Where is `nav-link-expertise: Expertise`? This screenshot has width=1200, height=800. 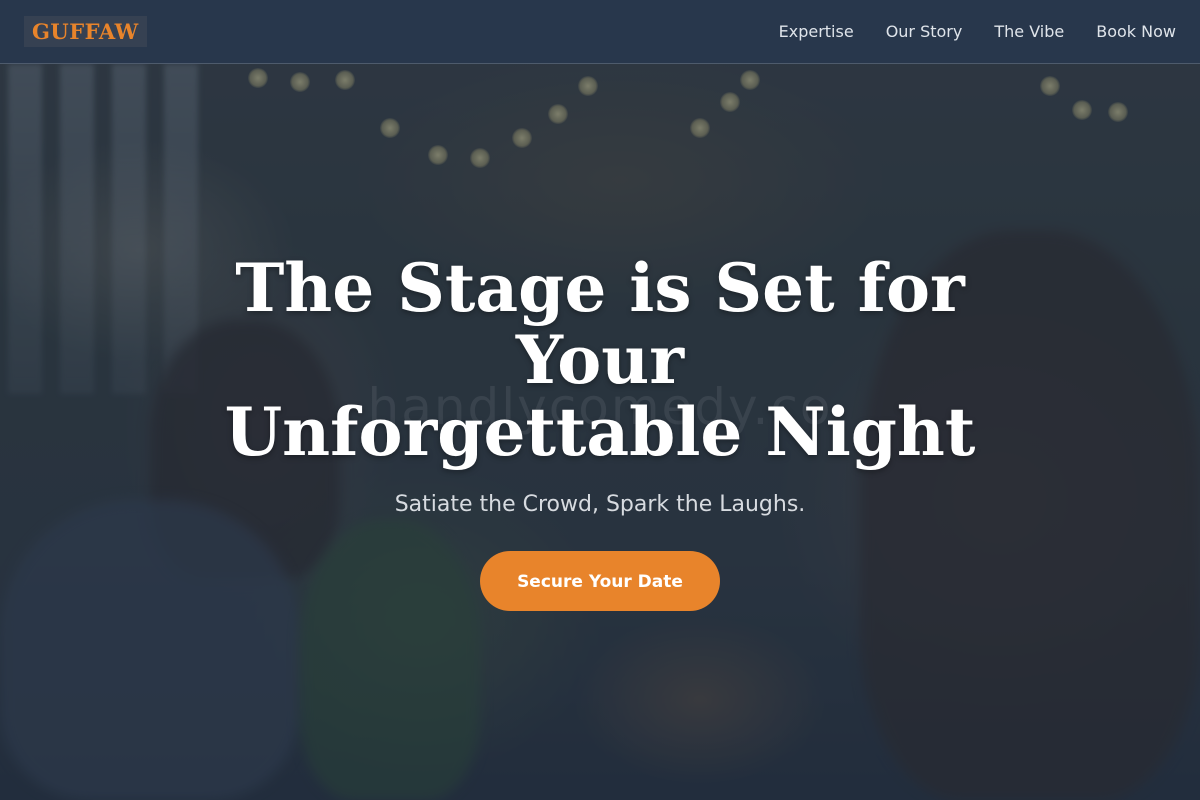 nav-link-expertise: Expertise is located at coordinates (816, 31).